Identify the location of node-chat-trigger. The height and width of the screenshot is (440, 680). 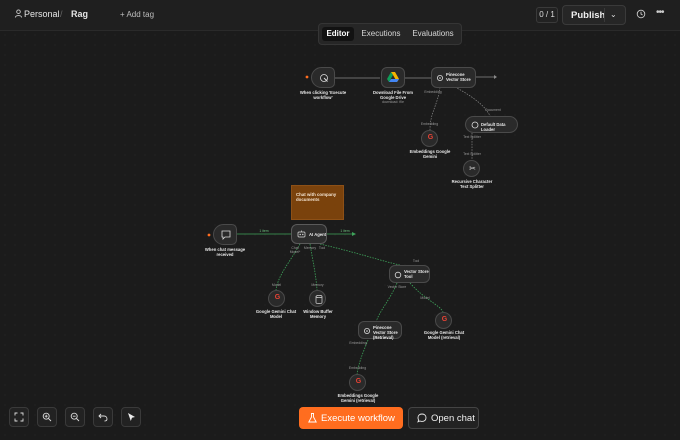
(225, 234).